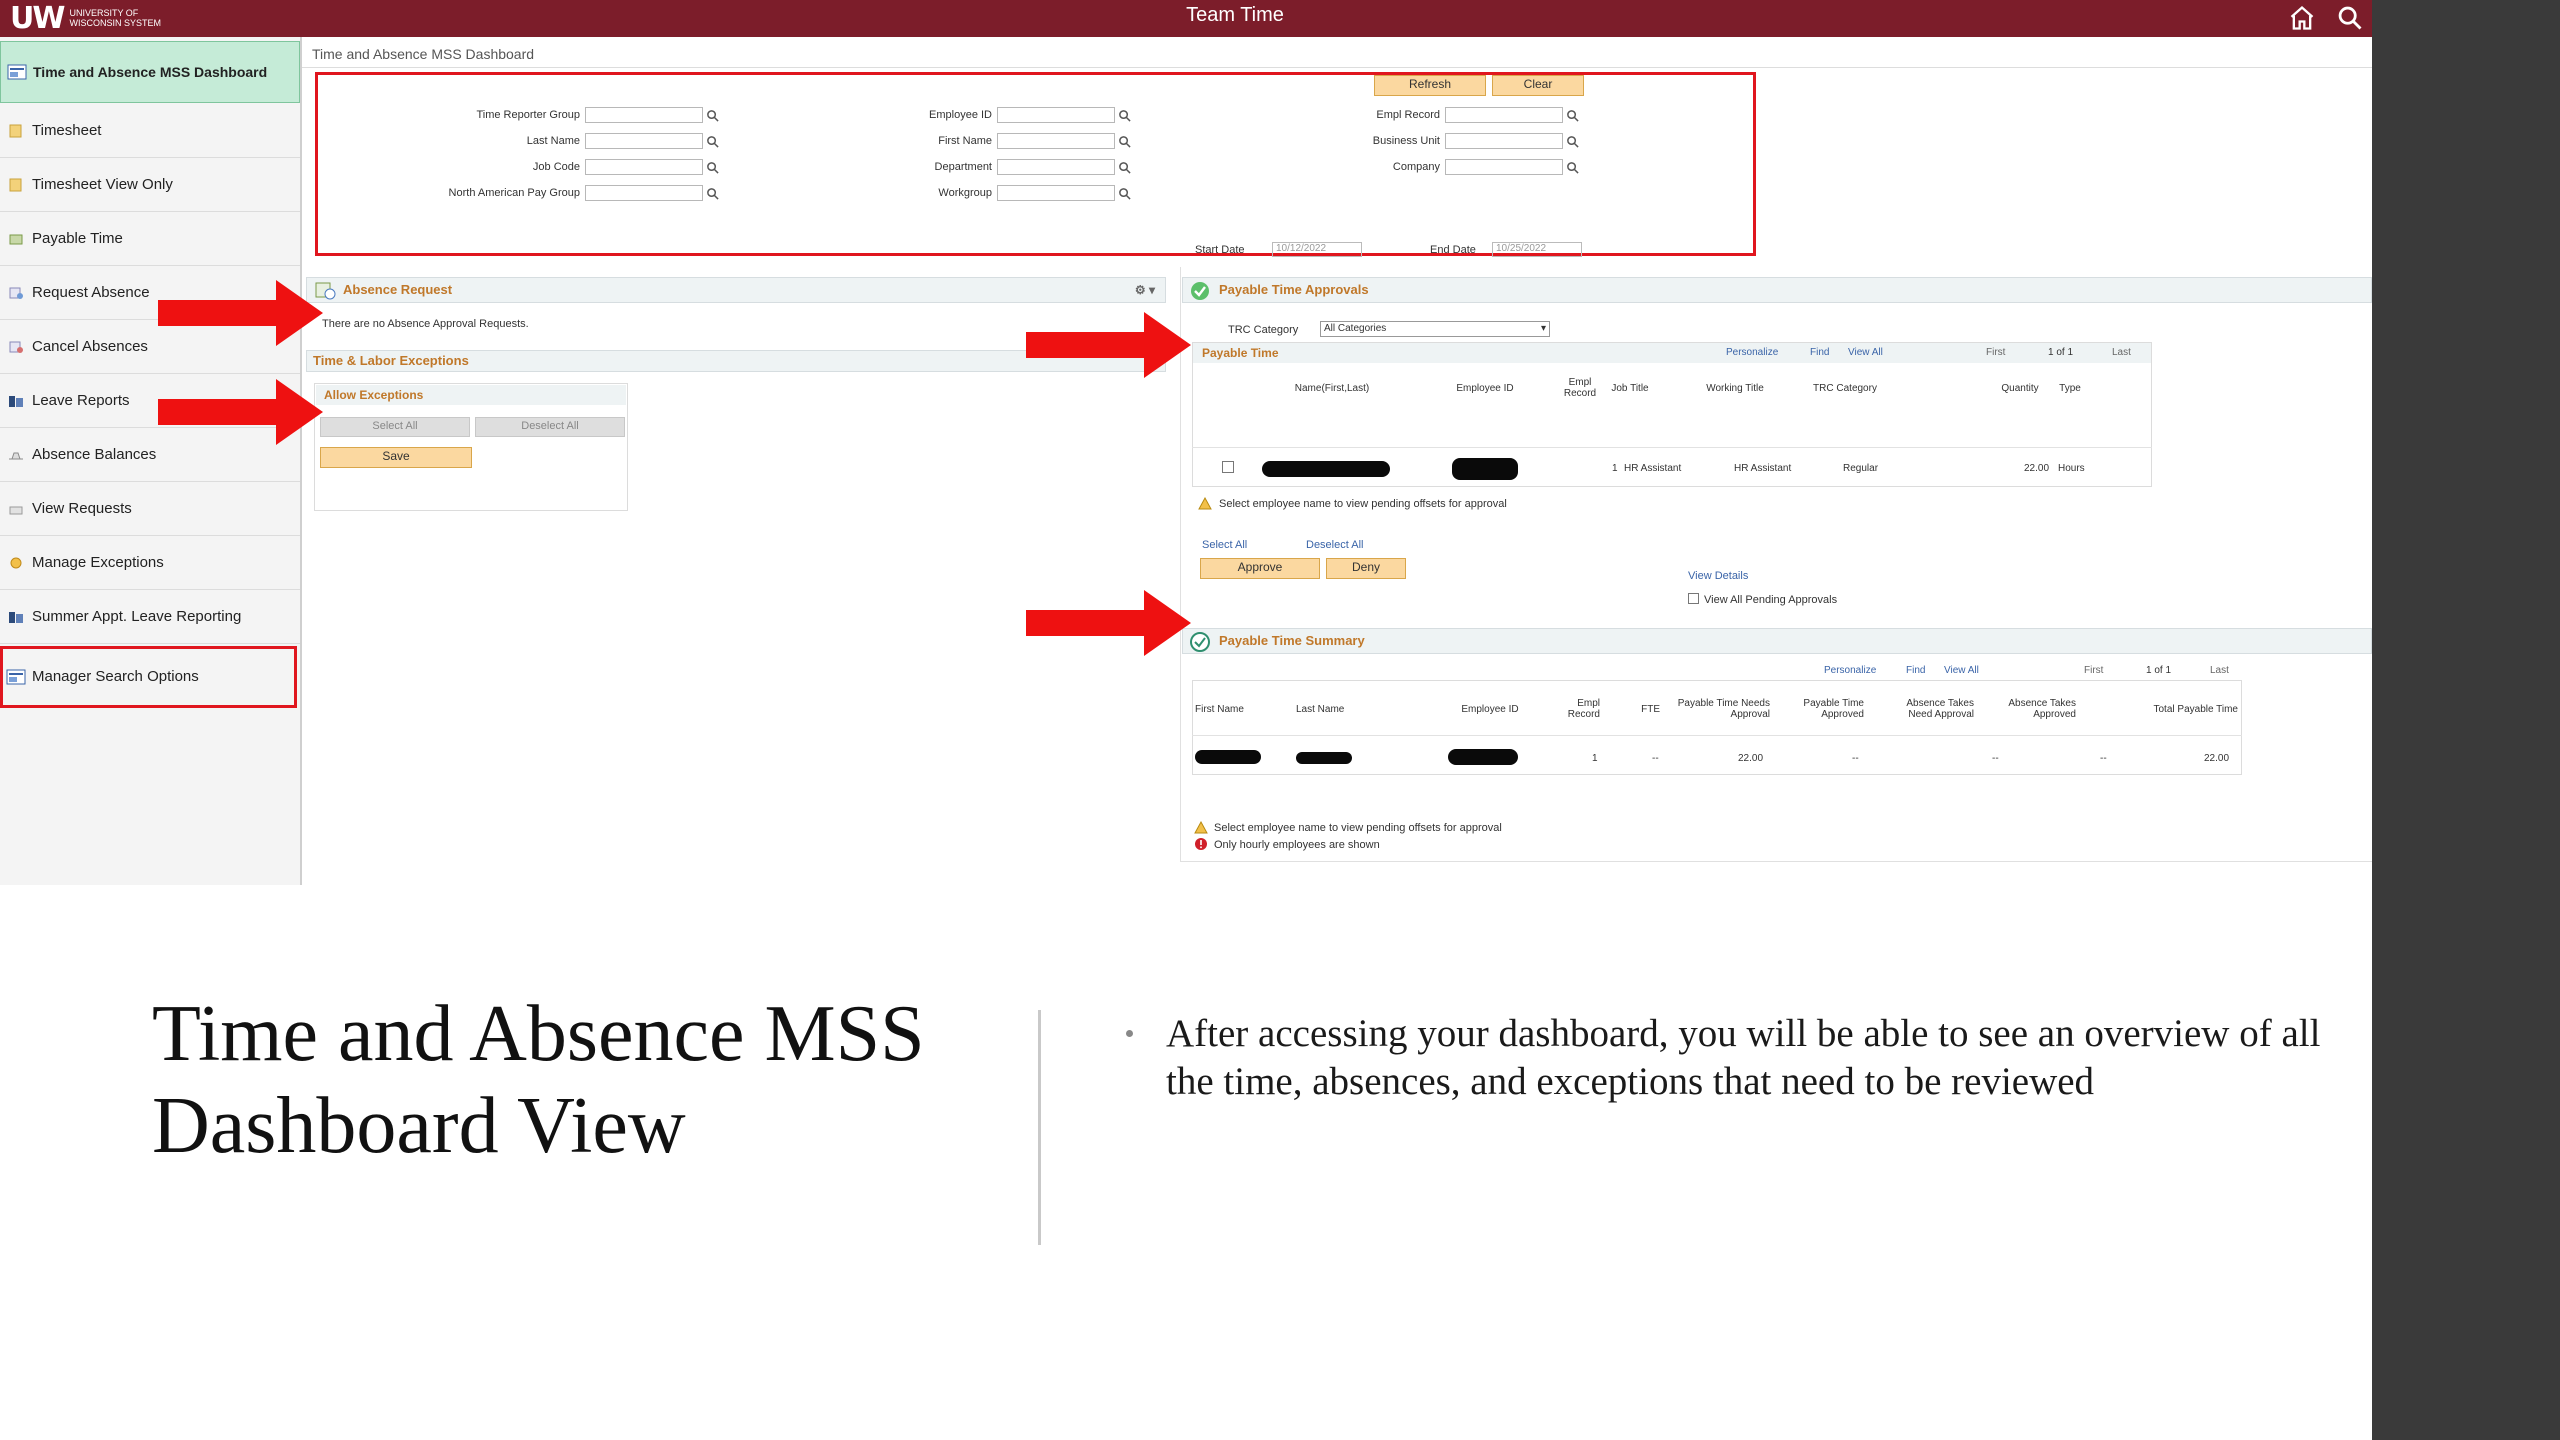 This screenshot has width=2560, height=1440. Describe the element at coordinates (1861, 468) in the screenshot. I see `cell-trc-category: Regular` at that location.